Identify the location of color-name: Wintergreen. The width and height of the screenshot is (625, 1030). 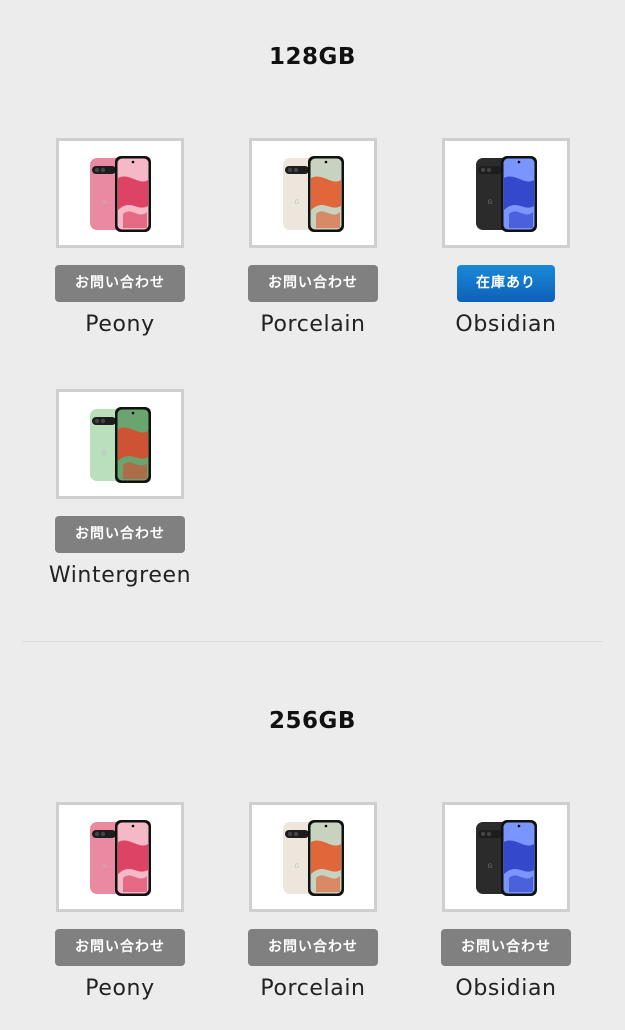
(120, 575).